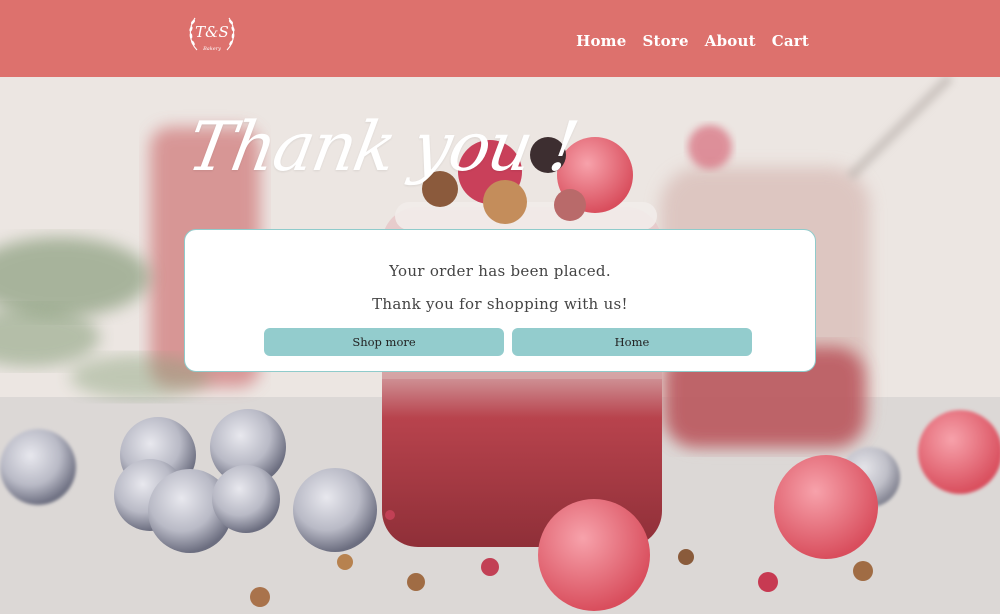 The height and width of the screenshot is (614, 1000). I want to click on shop-more-button: Shop more, so click(384, 342).